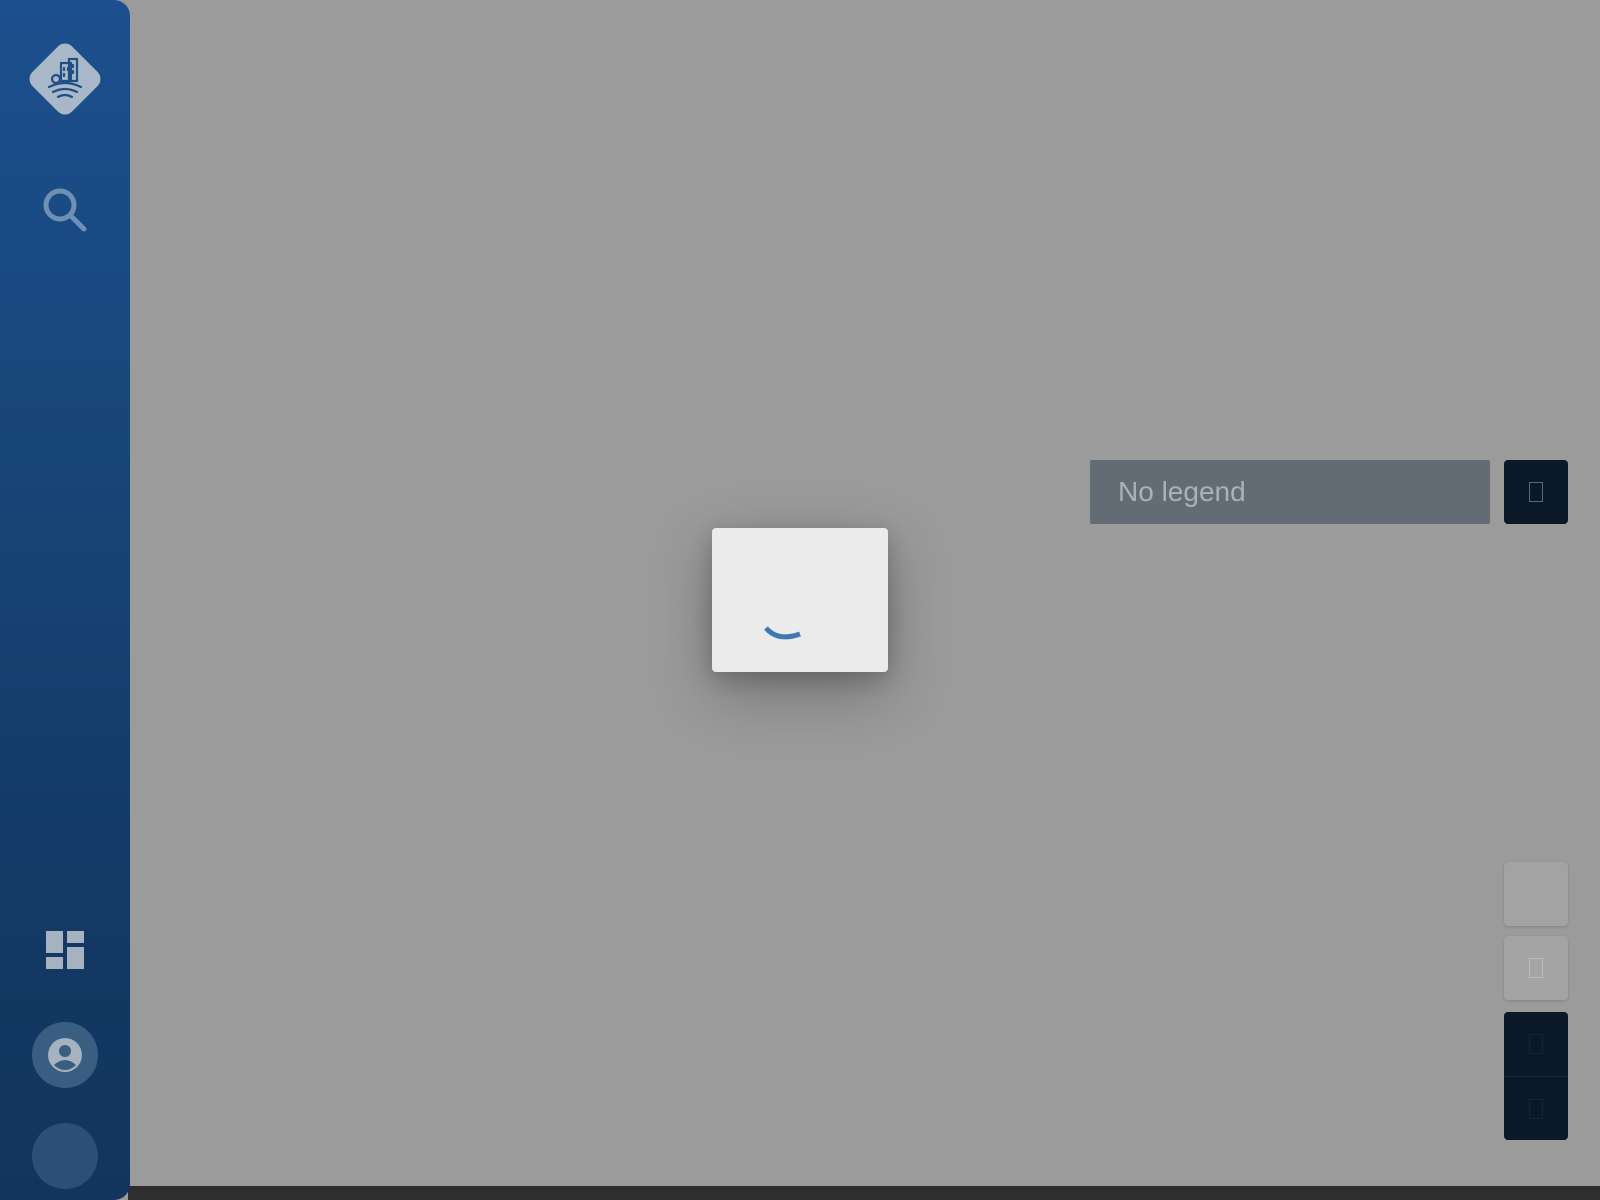 The width and height of the screenshot is (1600, 1200). I want to click on dashboard-icon, so click(65, 950).